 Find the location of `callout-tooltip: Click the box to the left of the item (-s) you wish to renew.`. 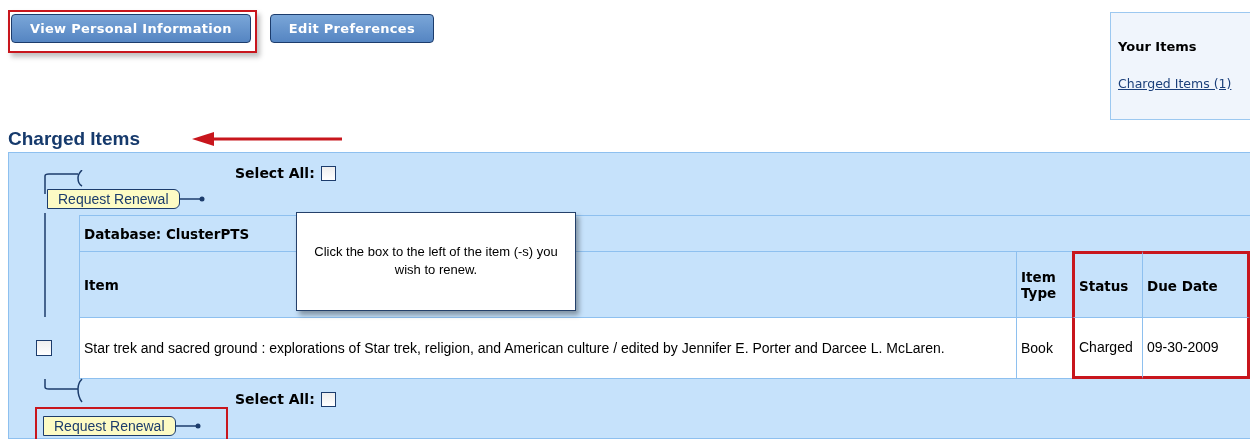

callout-tooltip: Click the box to the left of the item (-s) you wish to renew. is located at coordinates (436, 261).